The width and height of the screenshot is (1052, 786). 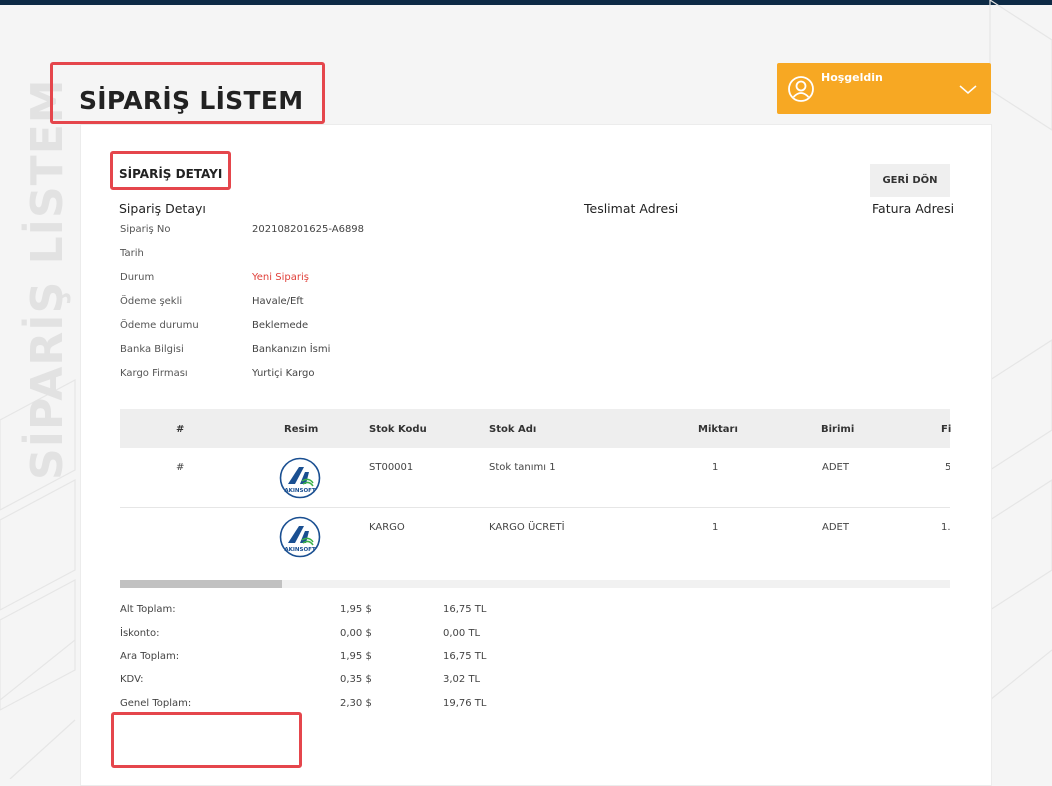 What do you see at coordinates (148, 609) in the screenshot?
I see `subtotal-label: Alt Toplam:` at bounding box center [148, 609].